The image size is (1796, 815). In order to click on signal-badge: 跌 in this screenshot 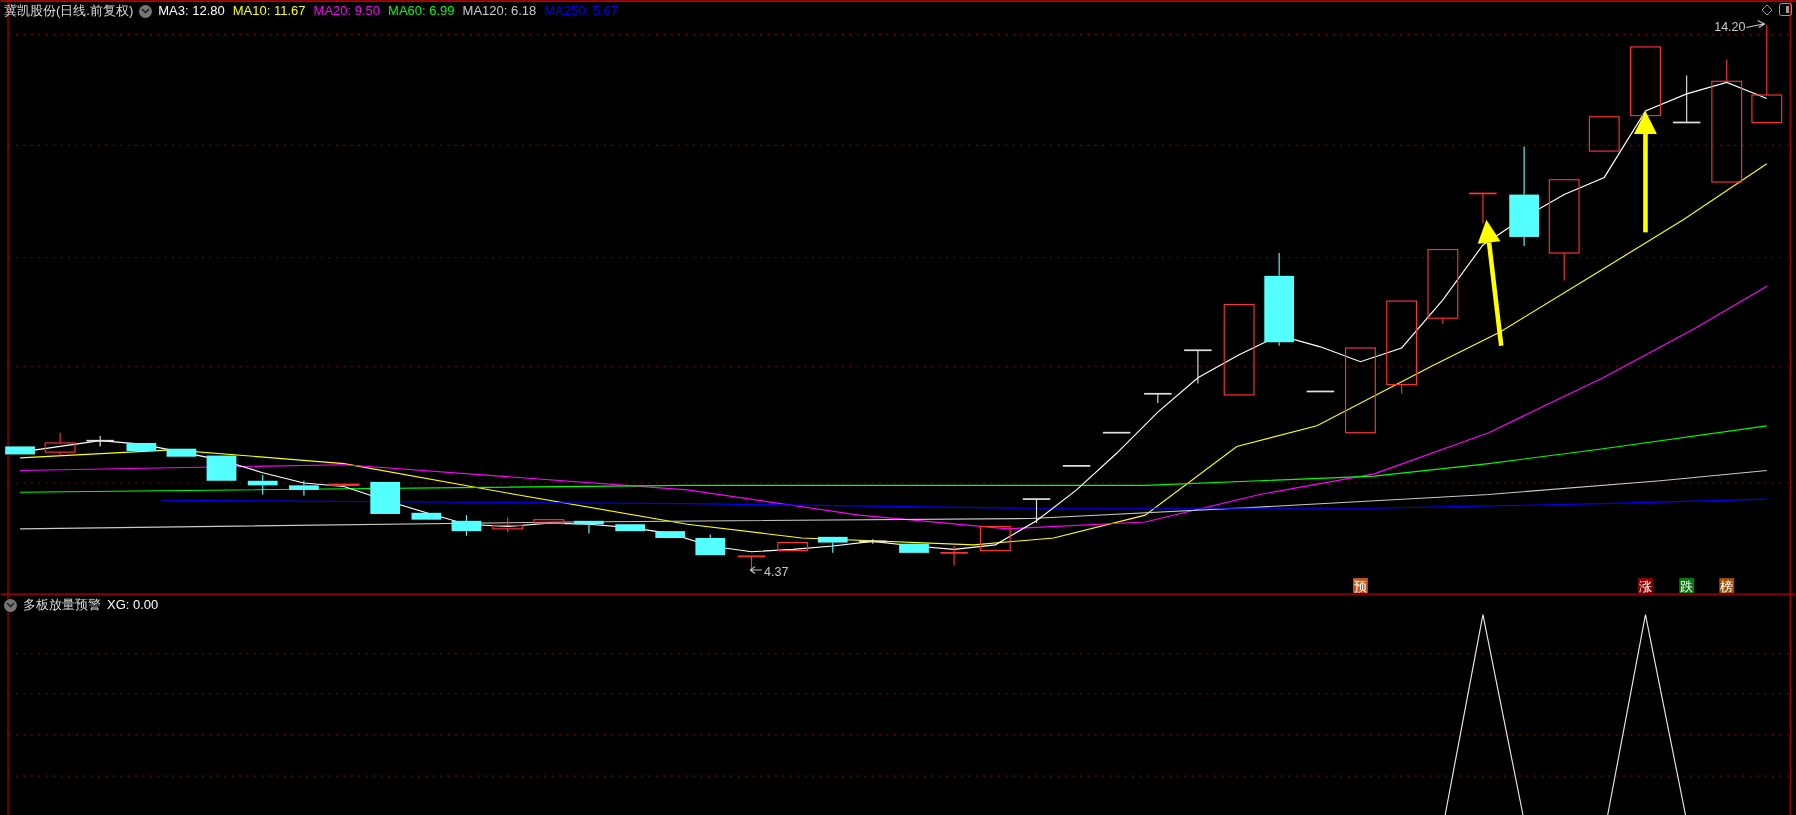, I will do `click(1687, 586)`.